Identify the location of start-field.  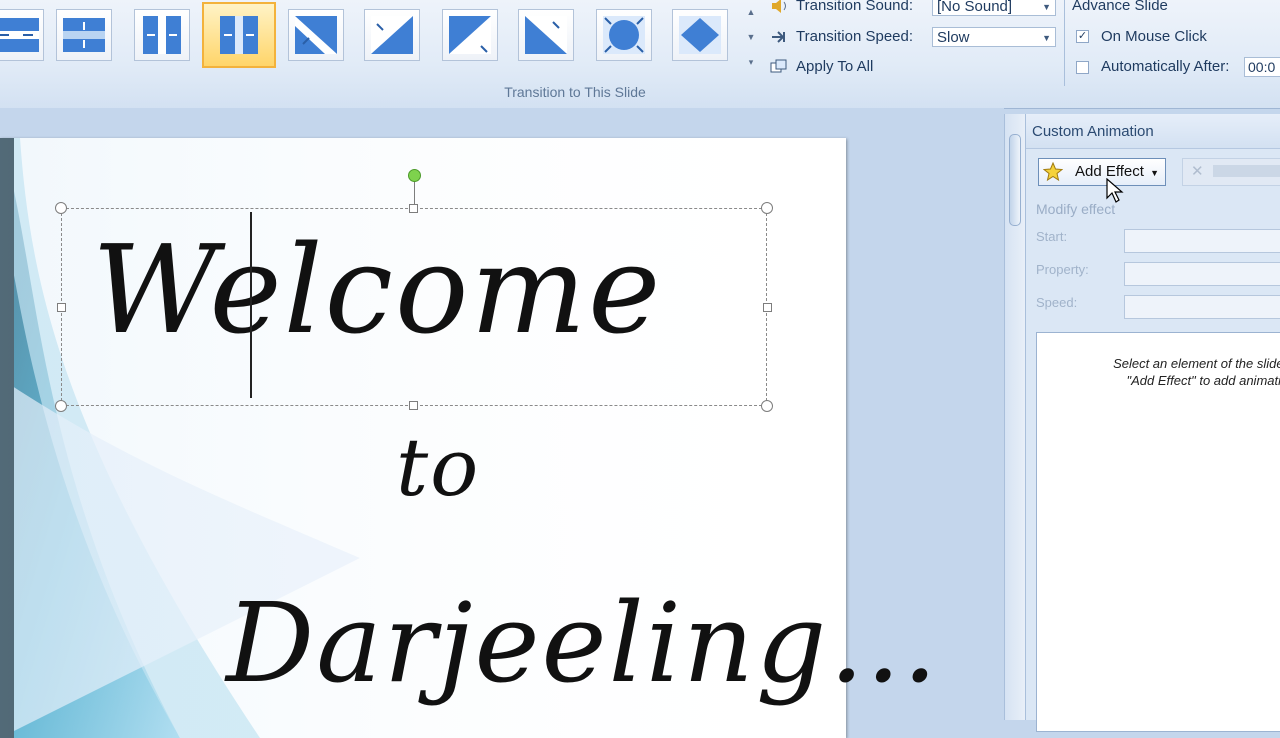
(1202, 241).